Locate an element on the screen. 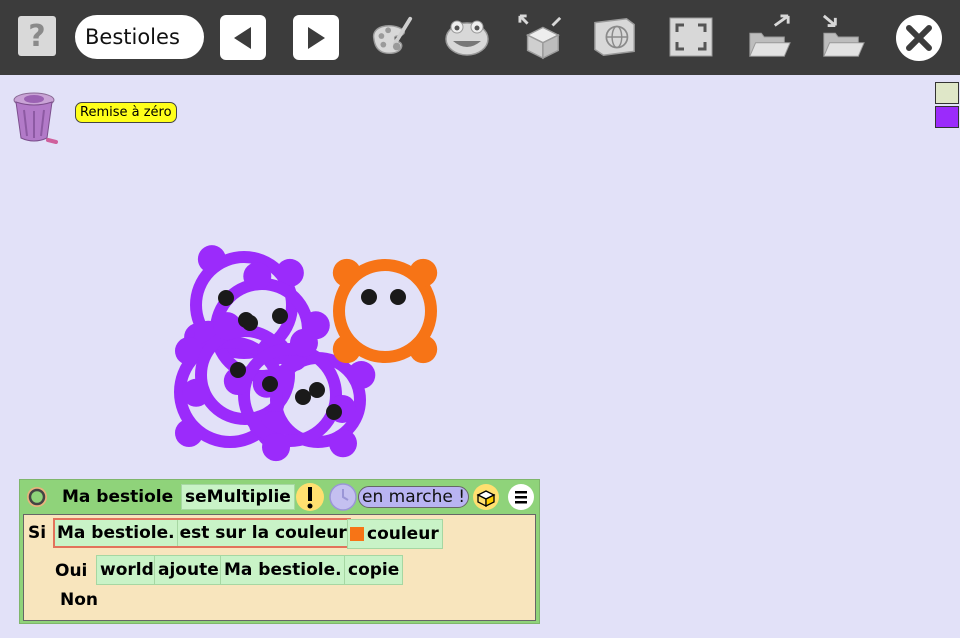  menu-icon is located at coordinates (521, 497).